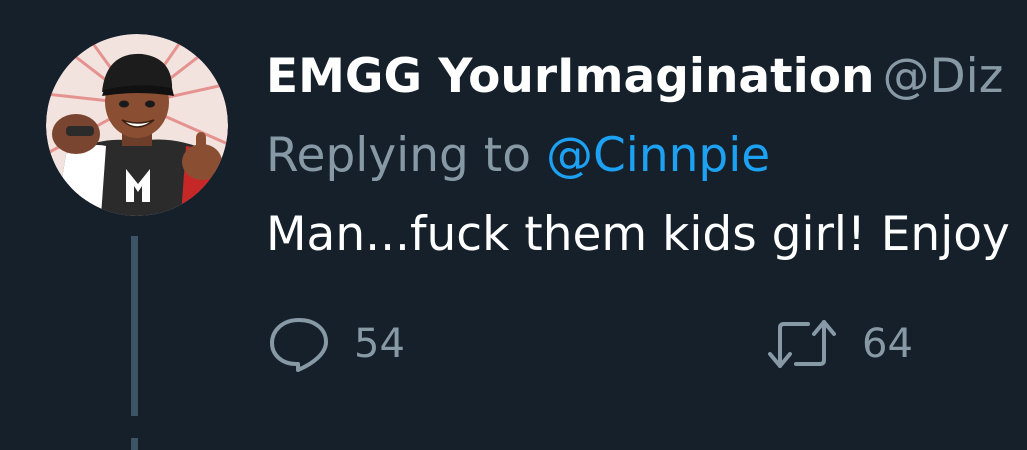 The height and width of the screenshot is (450, 1027). I want to click on retweet-count: 64, so click(887, 344).